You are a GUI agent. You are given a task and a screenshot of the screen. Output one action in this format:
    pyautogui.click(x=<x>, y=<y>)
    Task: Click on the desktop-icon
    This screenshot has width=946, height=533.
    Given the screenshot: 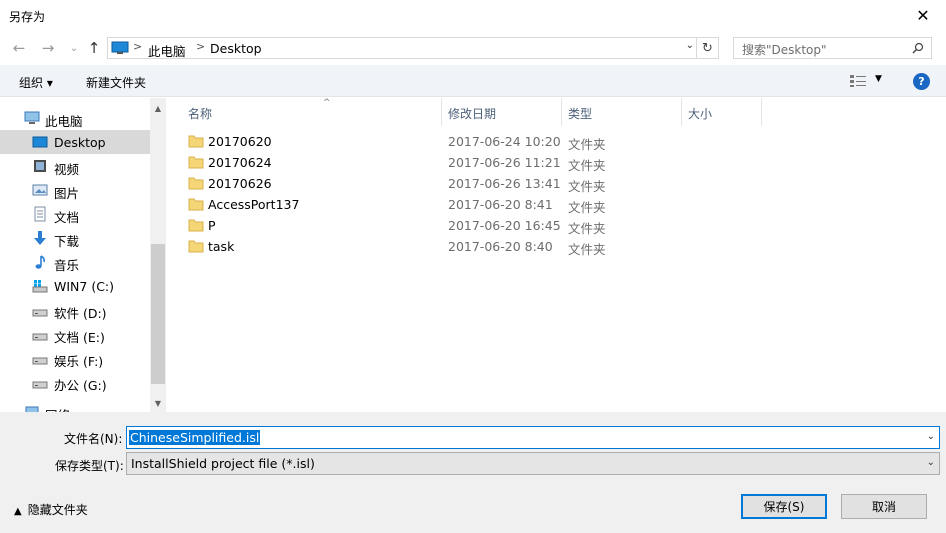 What is the action you would take?
    pyautogui.click(x=40, y=142)
    